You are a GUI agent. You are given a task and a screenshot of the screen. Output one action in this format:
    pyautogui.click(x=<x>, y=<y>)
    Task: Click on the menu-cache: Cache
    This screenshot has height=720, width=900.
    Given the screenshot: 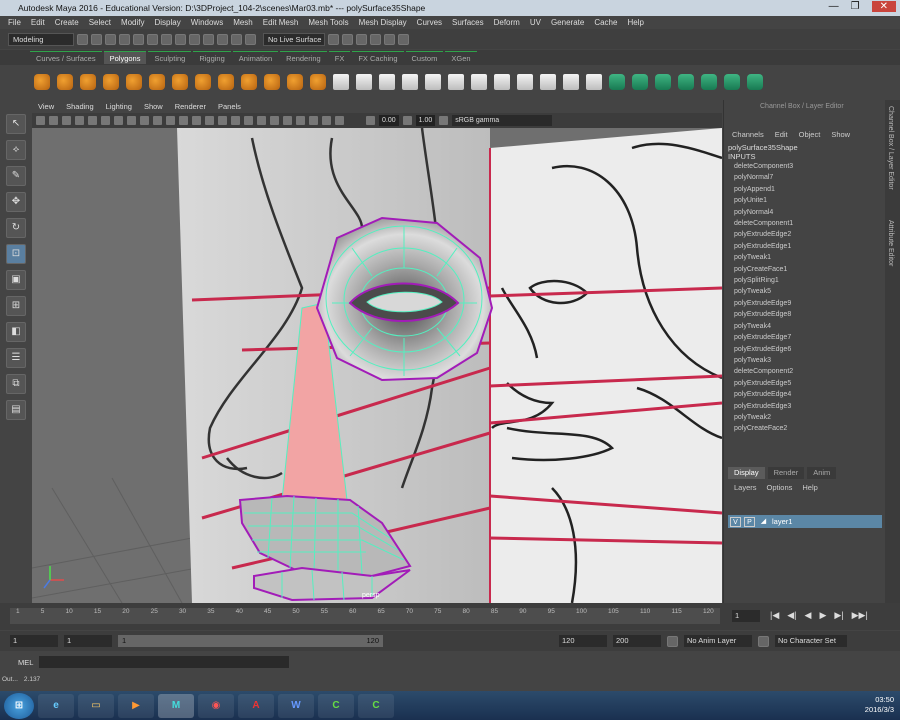 What is the action you would take?
    pyautogui.click(x=605, y=22)
    